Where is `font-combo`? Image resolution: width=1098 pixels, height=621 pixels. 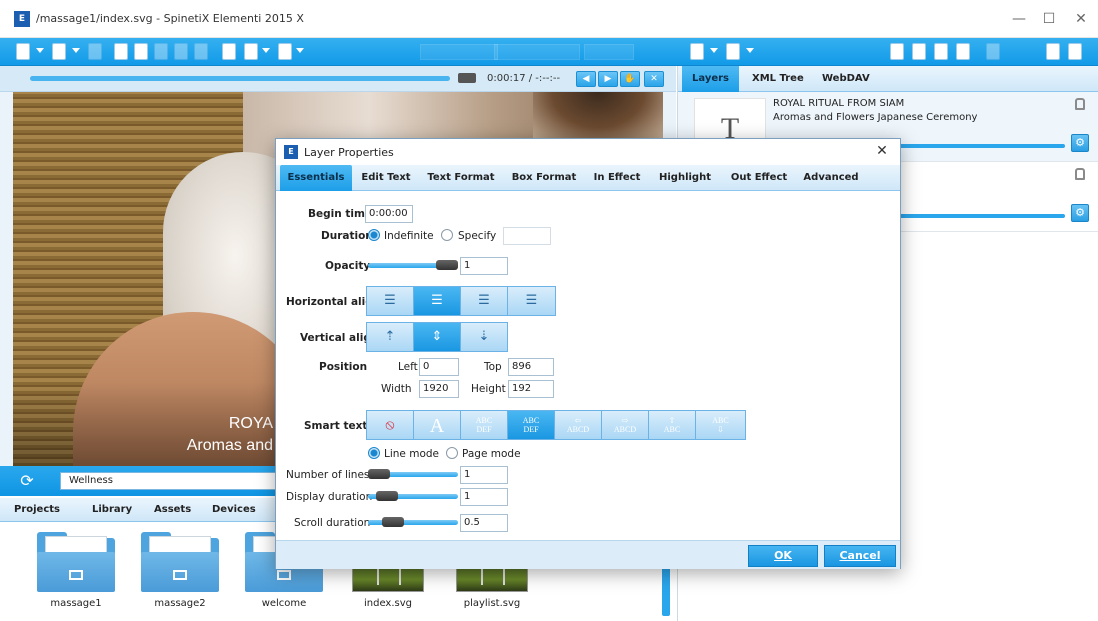
font-combo is located at coordinates (459, 52).